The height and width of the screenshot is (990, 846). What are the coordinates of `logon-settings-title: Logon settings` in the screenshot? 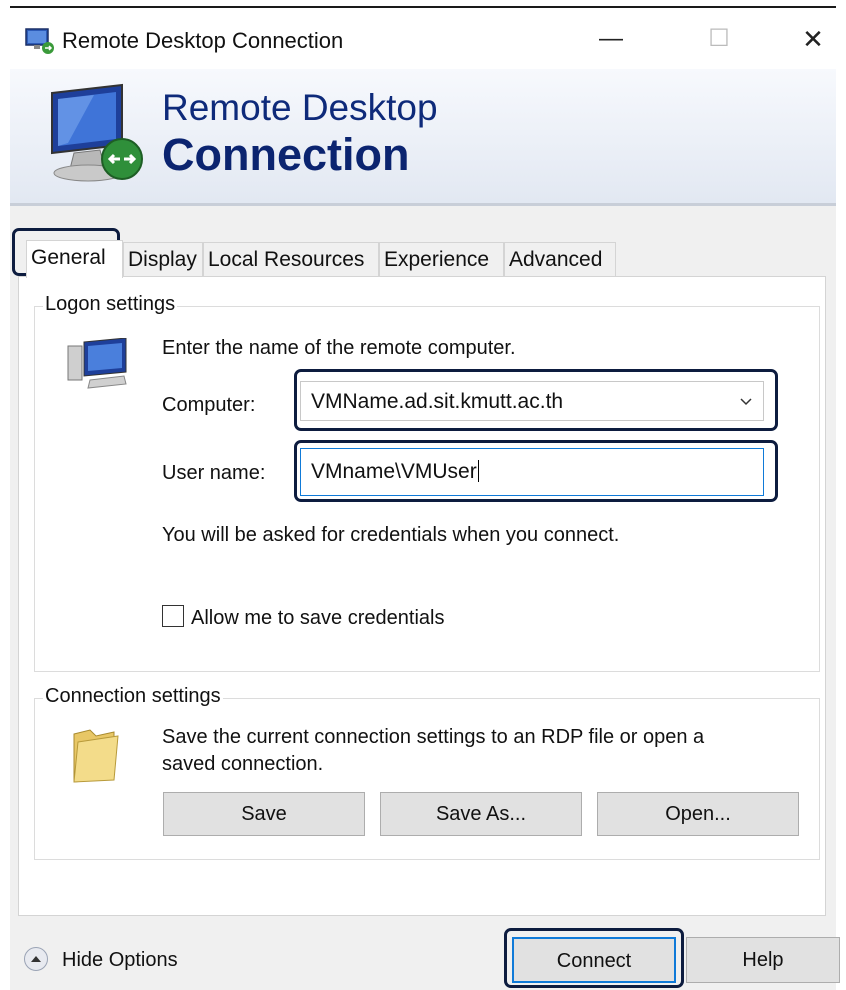 It's located at (110, 304).